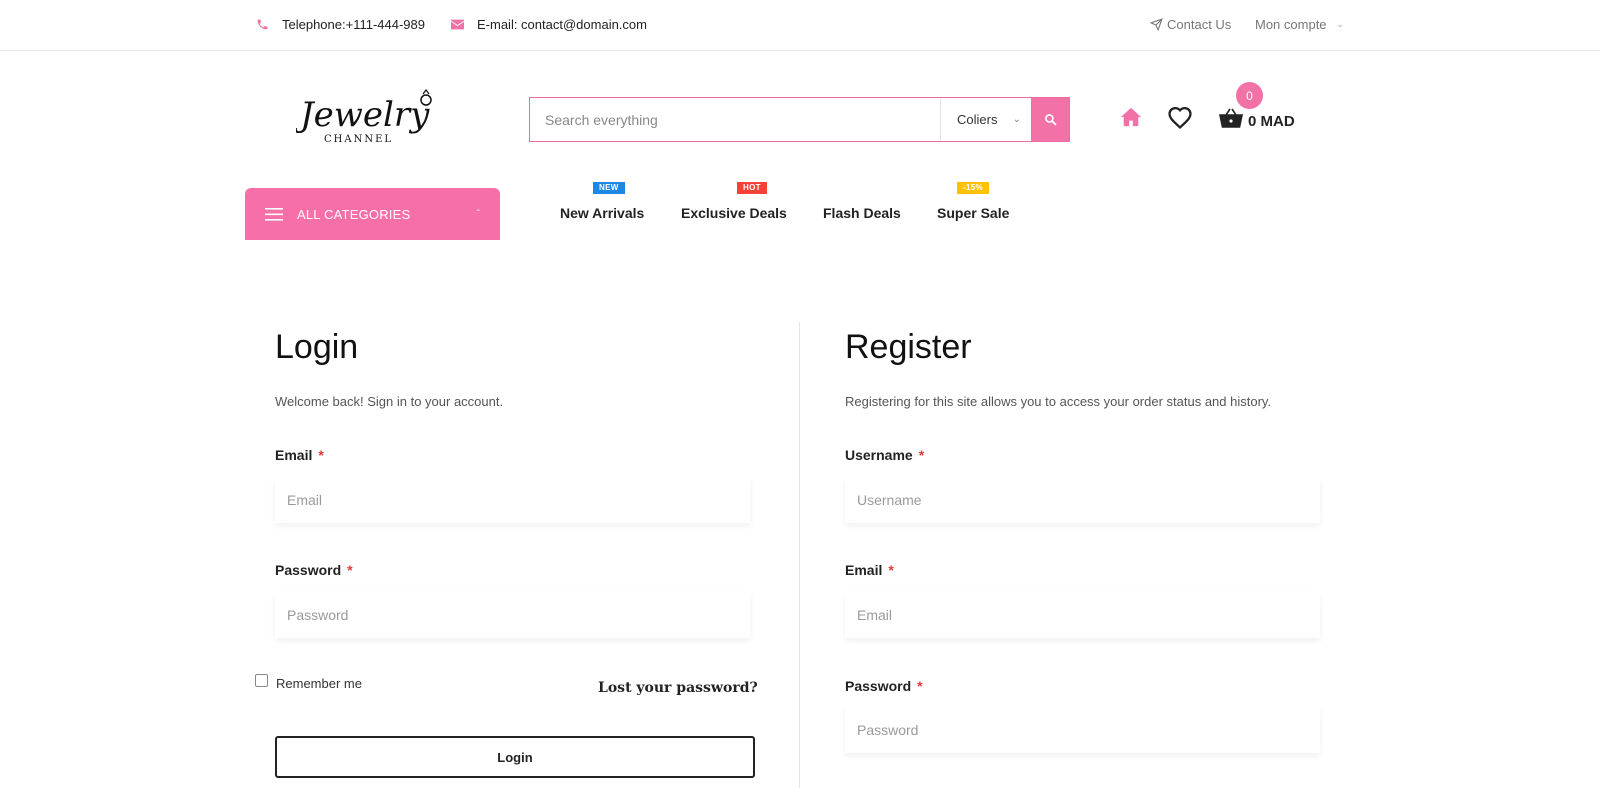 Image resolution: width=1600 pixels, height=788 pixels. I want to click on heart-icon, so click(1180, 120).